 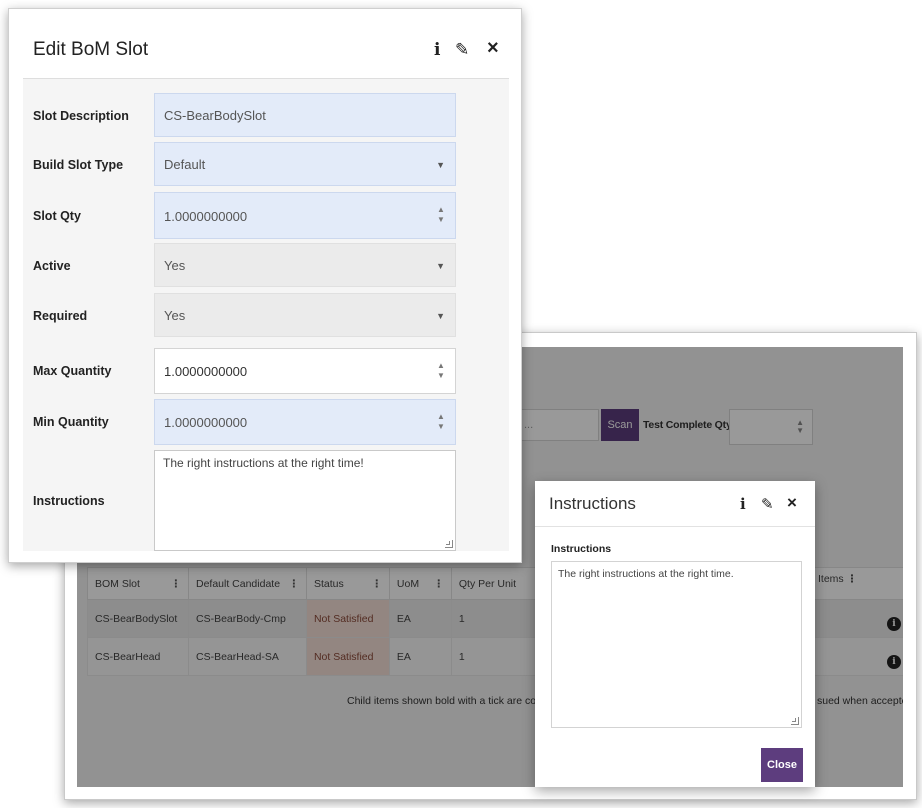 I want to click on dialog-title: Edit BoM Slot, so click(x=91, y=49).